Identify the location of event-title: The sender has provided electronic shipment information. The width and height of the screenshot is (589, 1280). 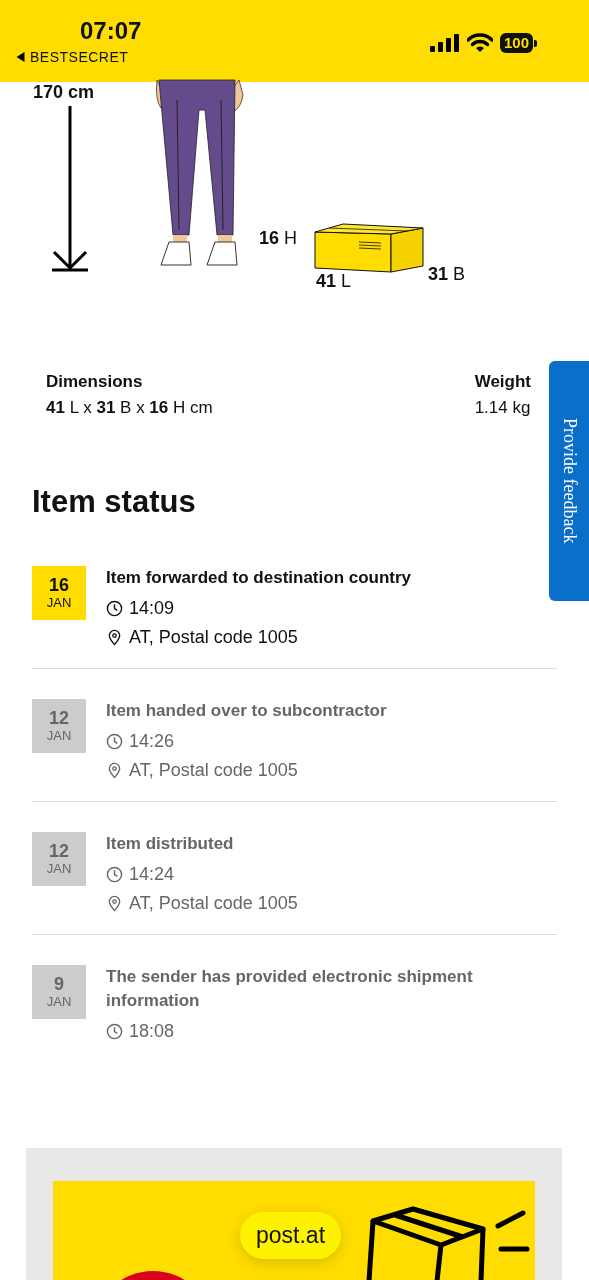
(290, 989).